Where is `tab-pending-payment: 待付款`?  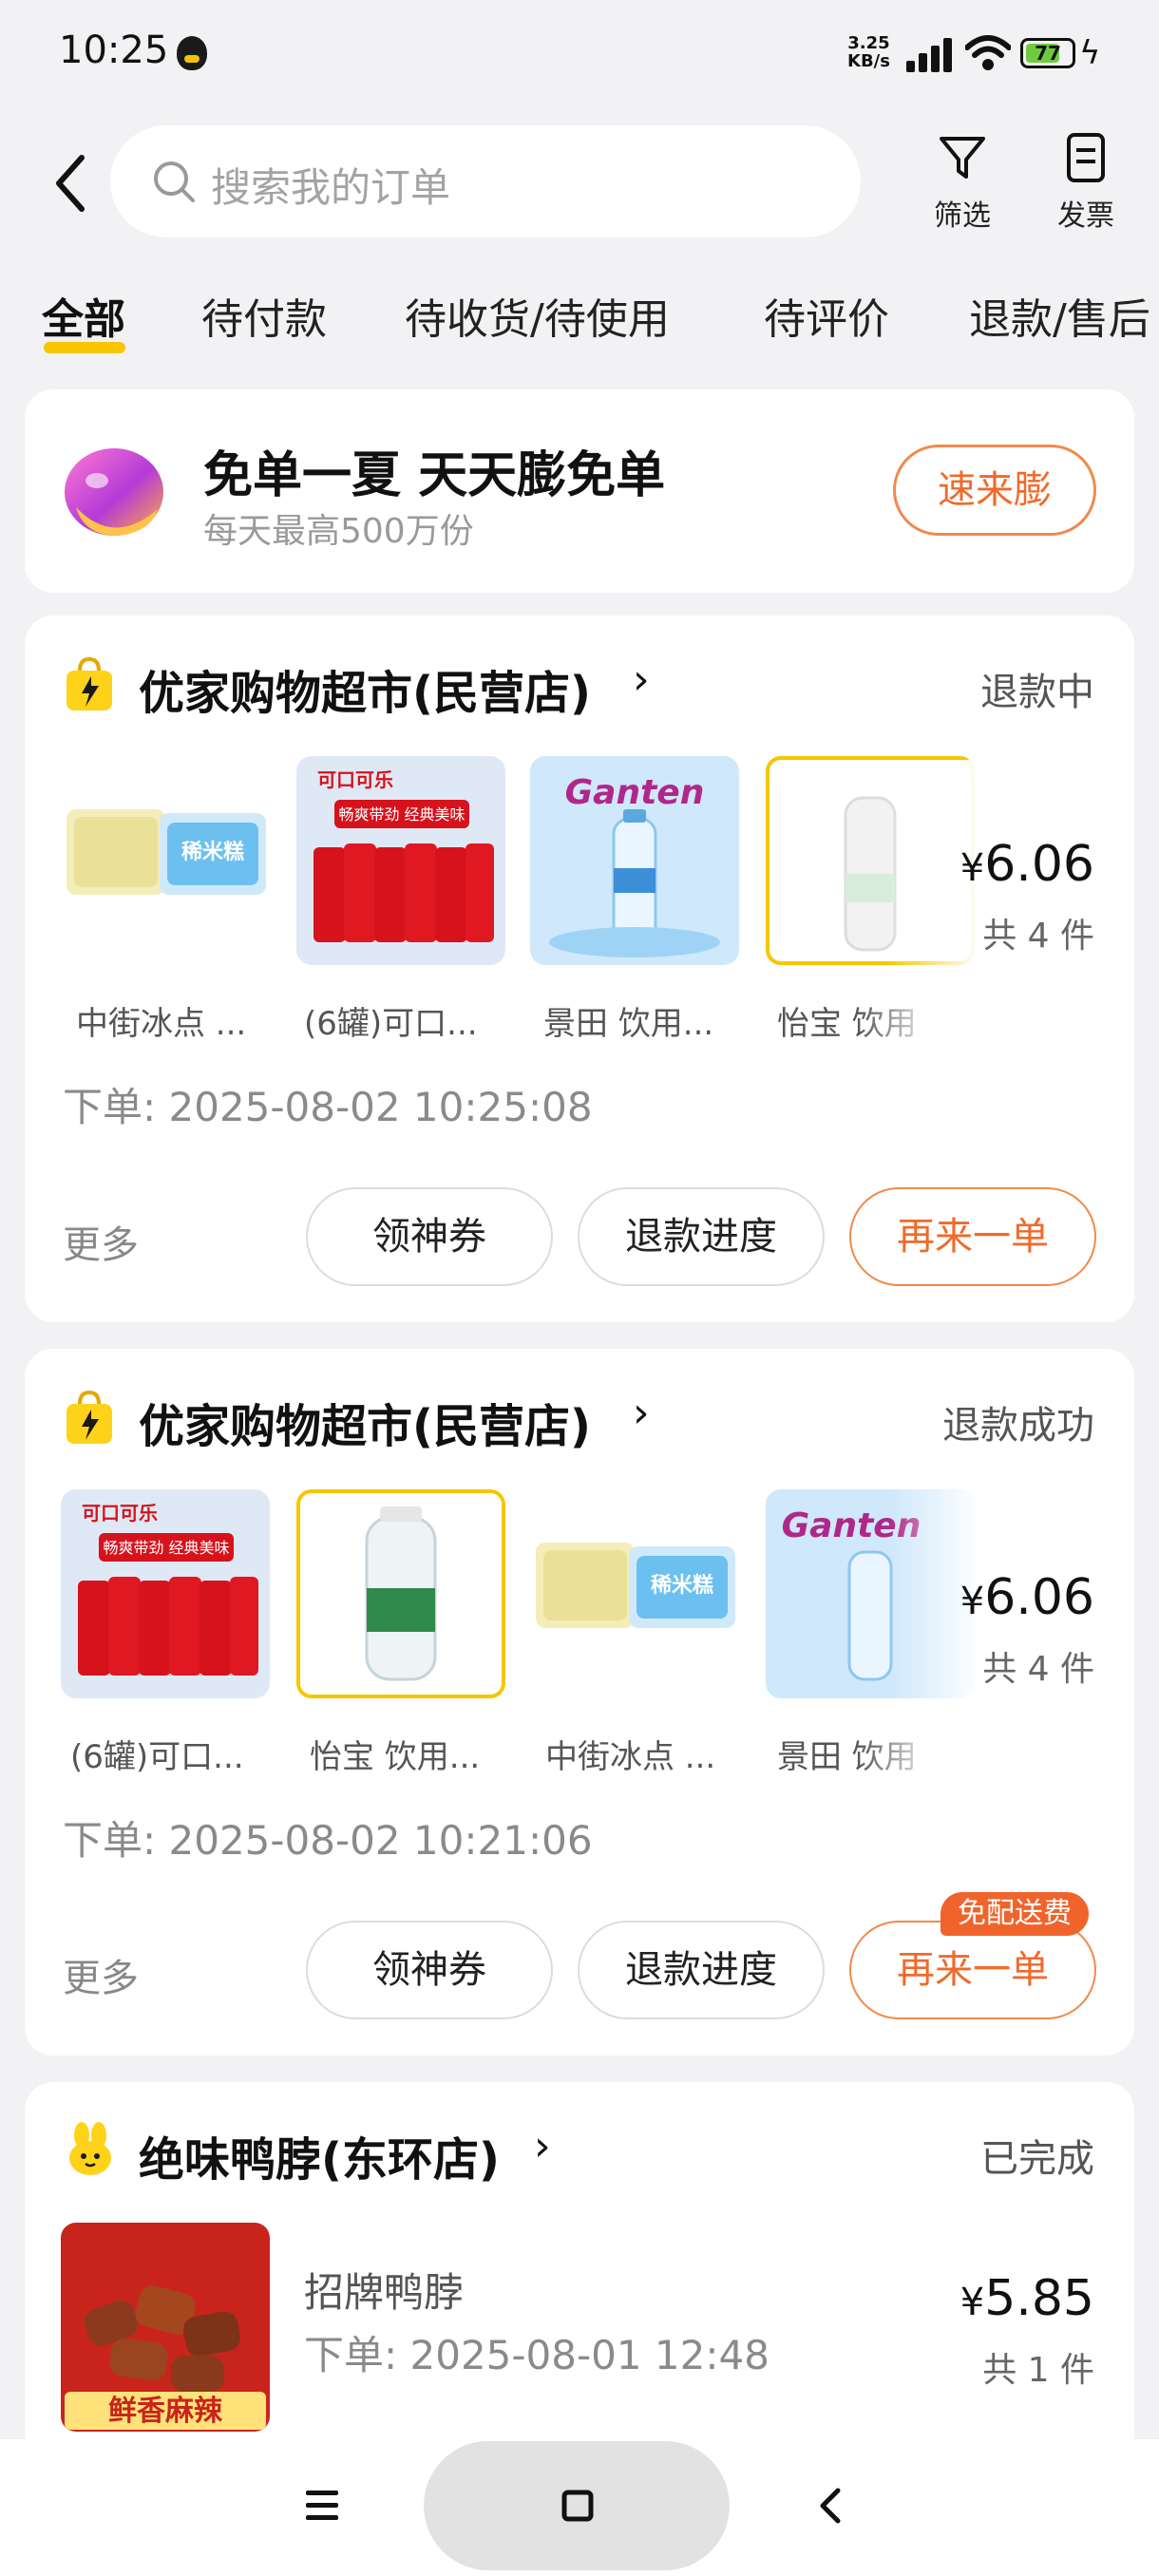 tab-pending-payment: 待付款 is located at coordinates (264, 315).